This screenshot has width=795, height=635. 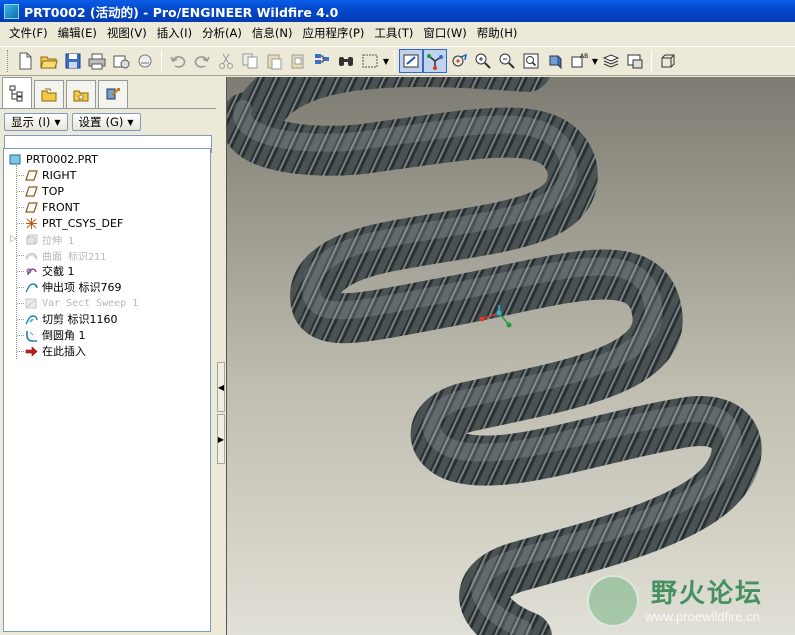 What do you see at coordinates (31, 303) in the screenshot?
I see `vss-icon` at bounding box center [31, 303].